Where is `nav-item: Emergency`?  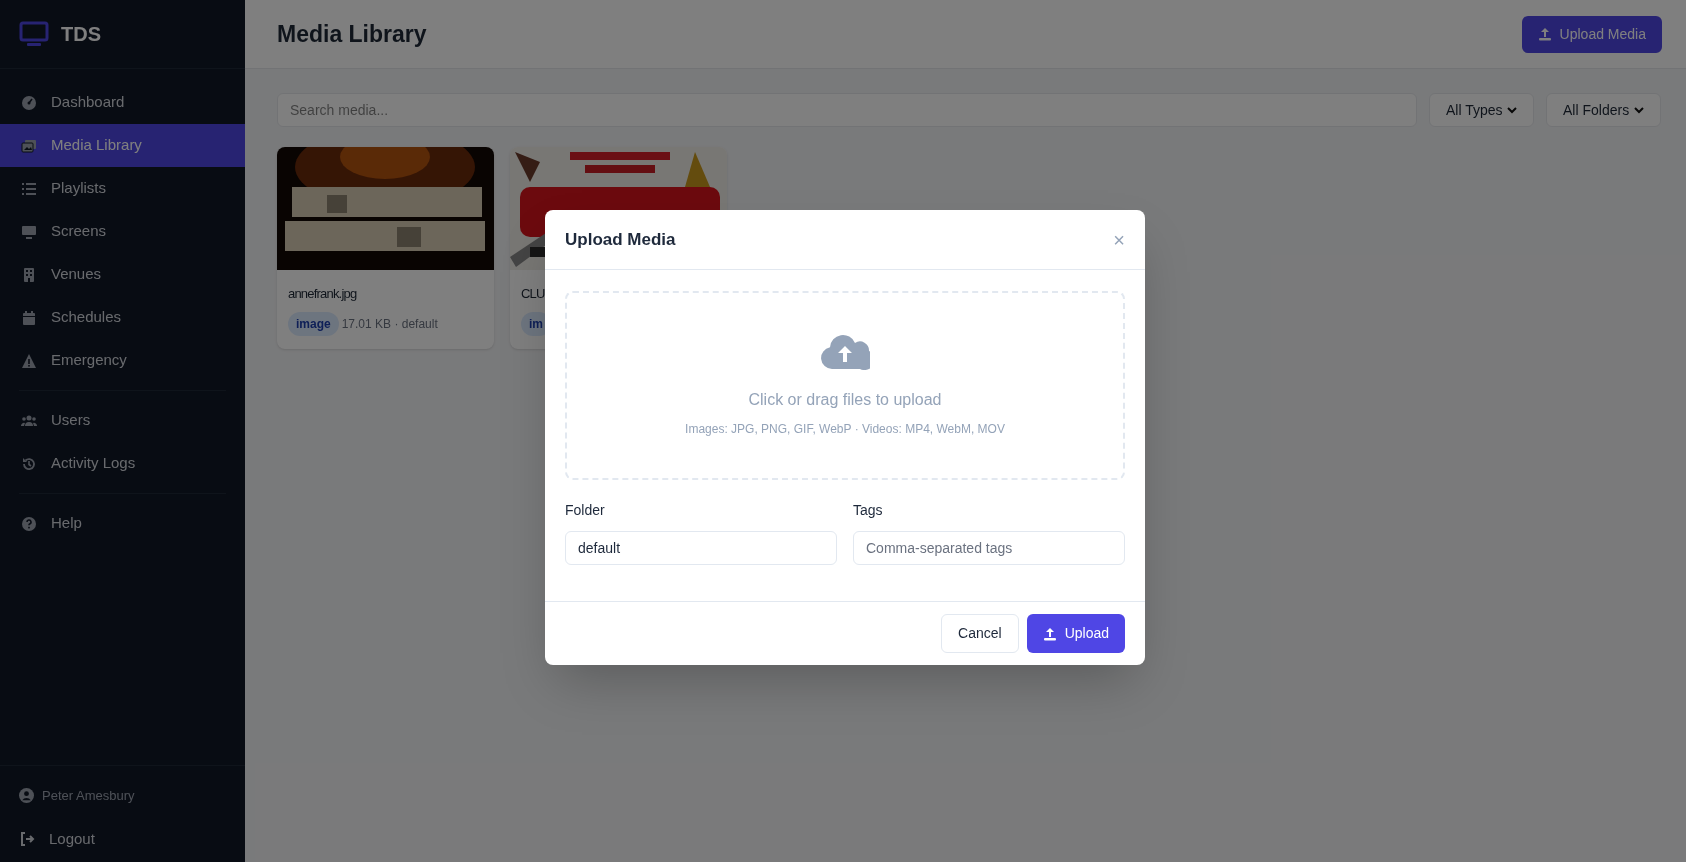 nav-item: Emergency is located at coordinates (122, 360).